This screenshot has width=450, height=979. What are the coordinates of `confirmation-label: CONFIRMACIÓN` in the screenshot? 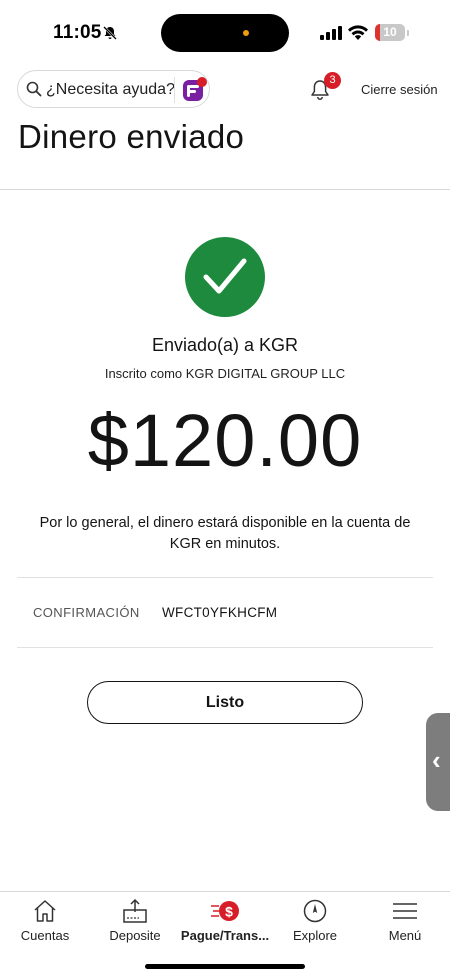 It's located at (86, 612).